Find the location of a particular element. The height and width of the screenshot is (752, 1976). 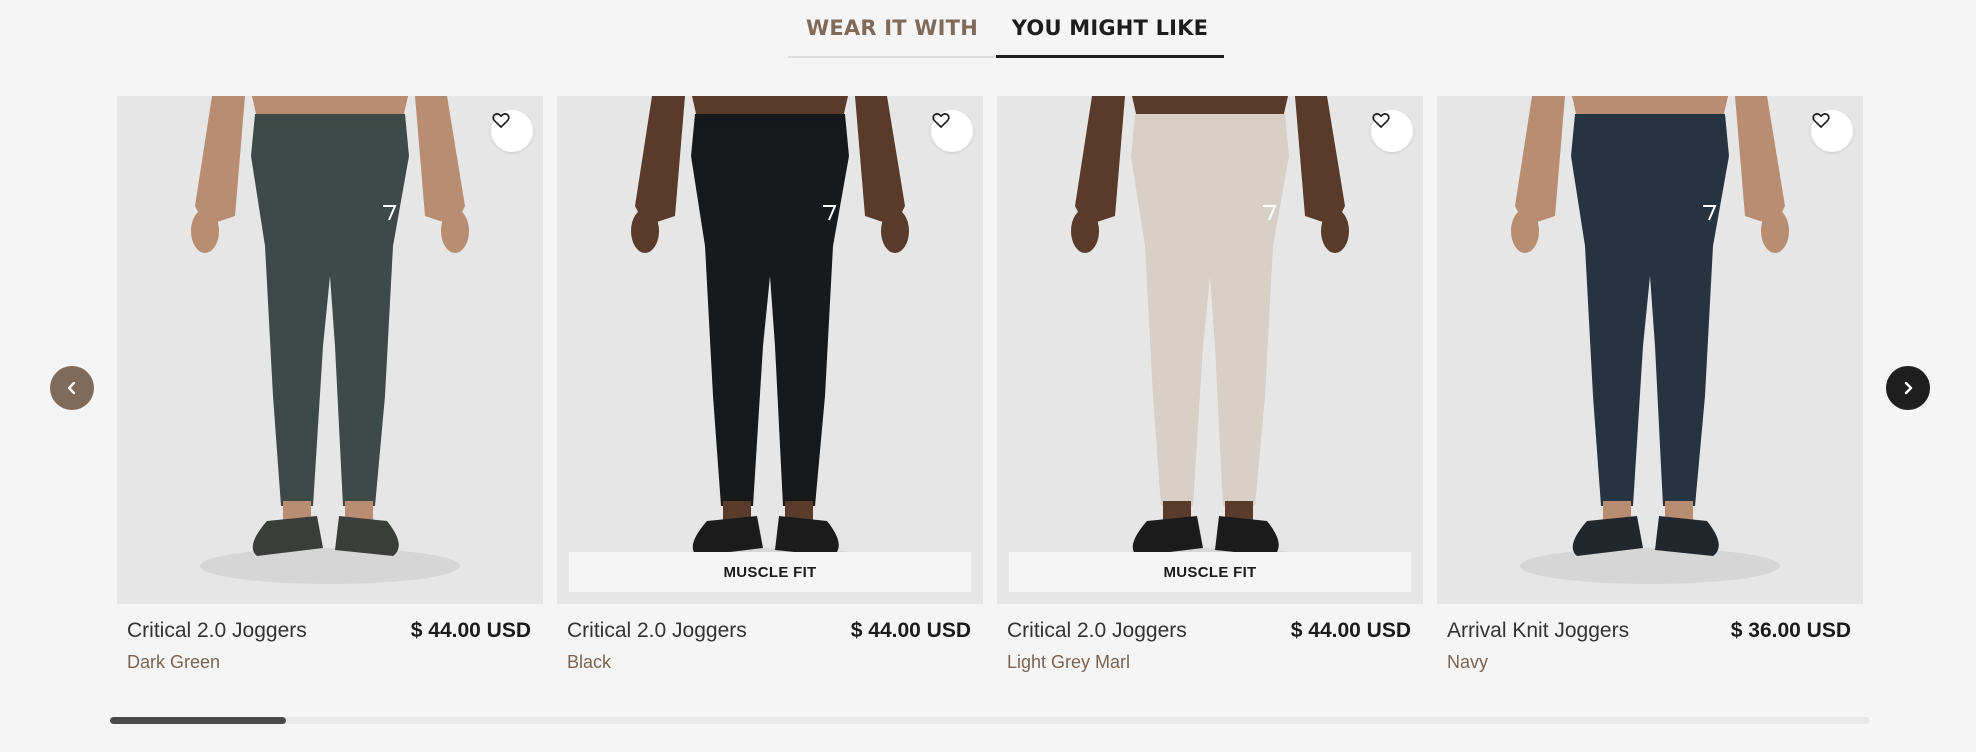

product-color: Light Grey Marl is located at coordinates (1069, 662).